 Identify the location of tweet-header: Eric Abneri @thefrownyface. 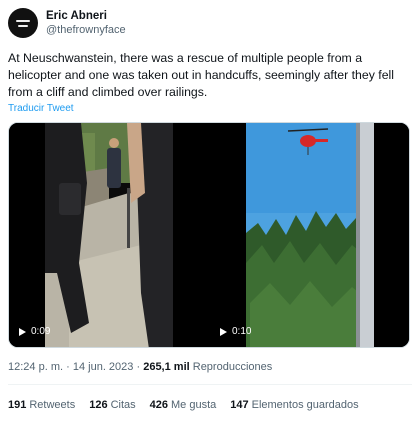
(67, 23).